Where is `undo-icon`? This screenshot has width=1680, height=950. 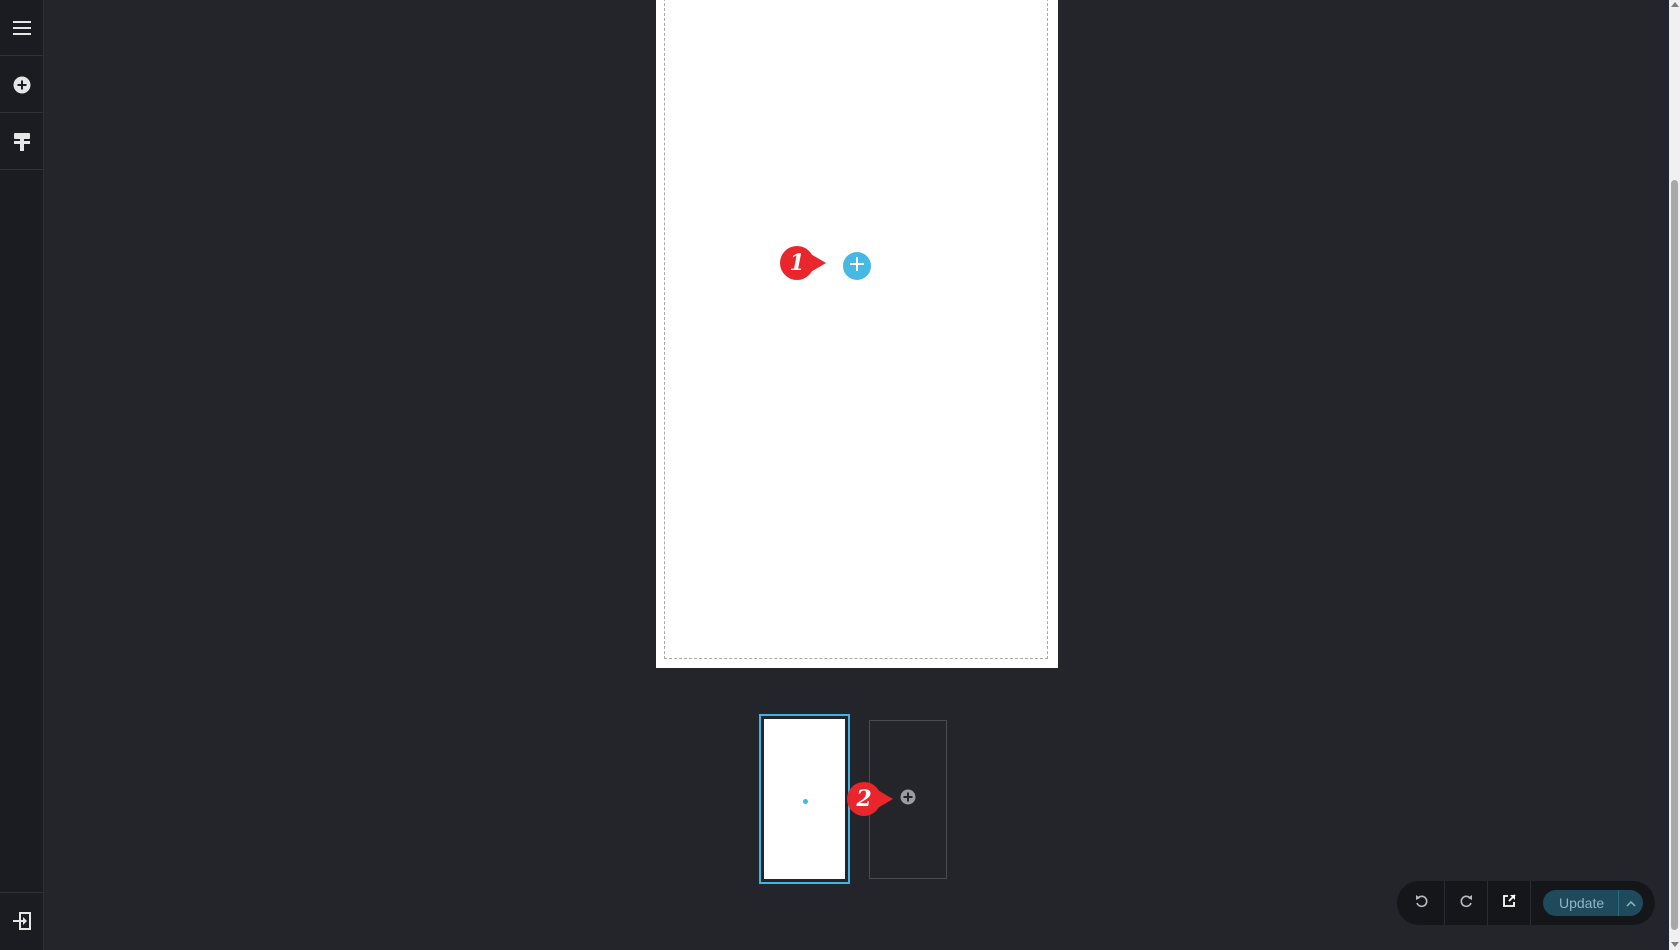 undo-icon is located at coordinates (1422, 903).